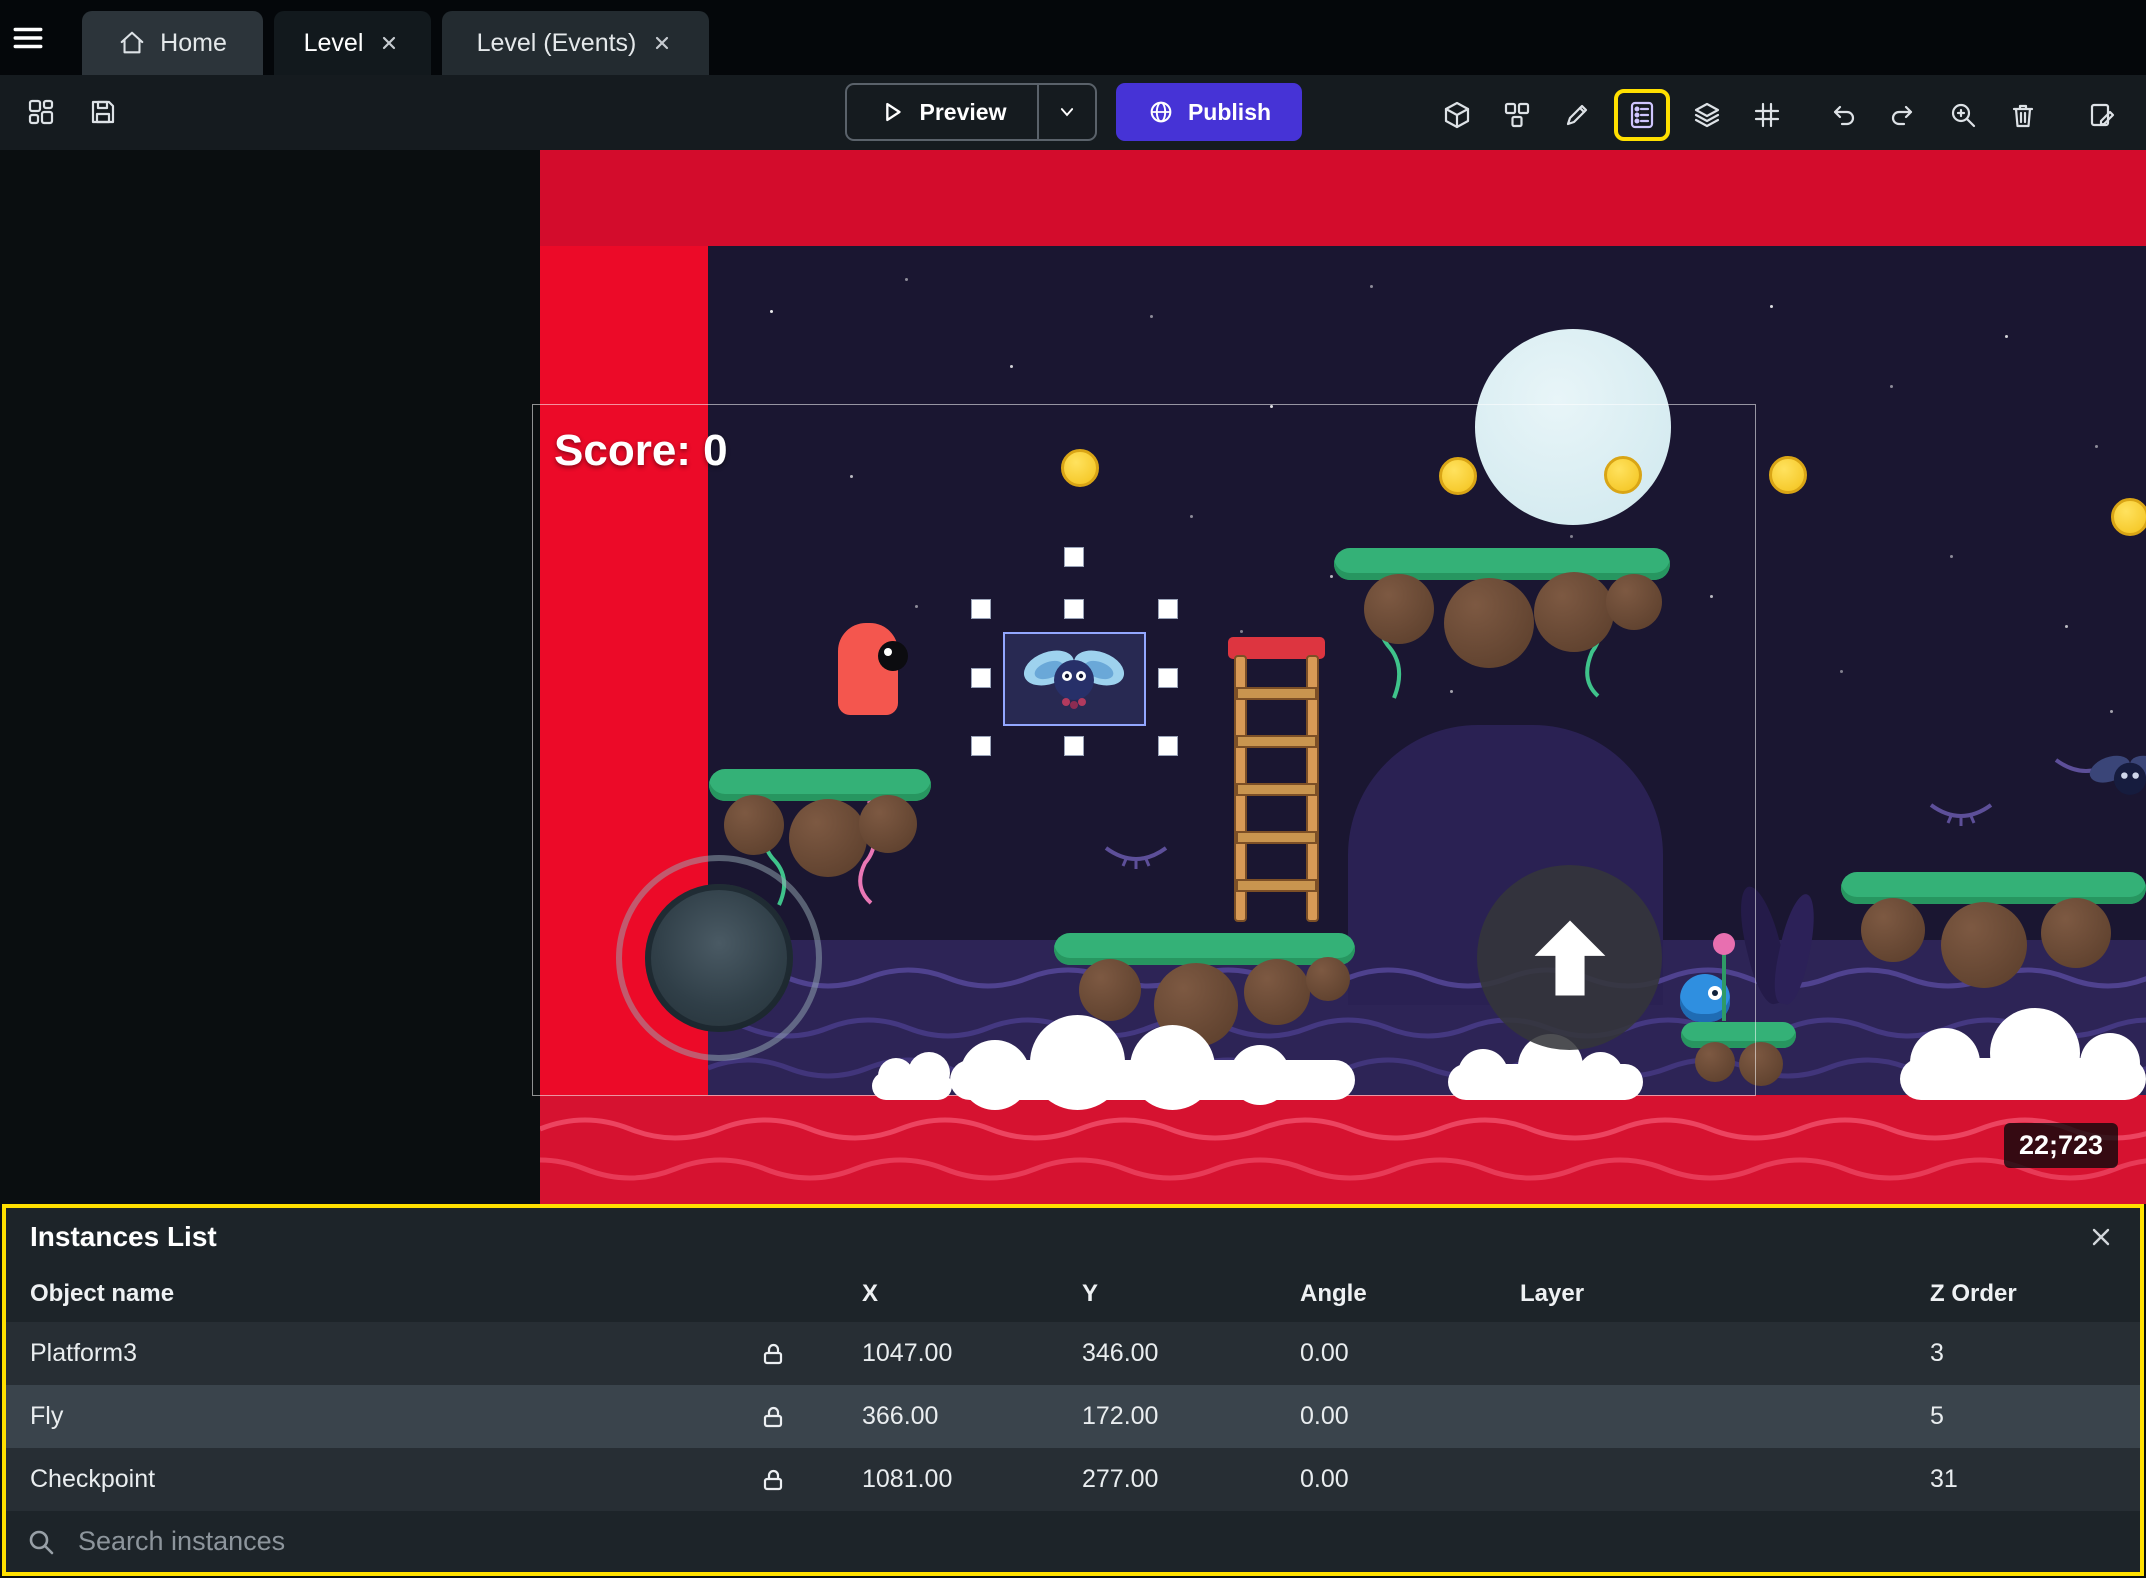 Image resolution: width=2146 pixels, height=1578 pixels. What do you see at coordinates (1074, 557) in the screenshot?
I see `rotation-handle` at bounding box center [1074, 557].